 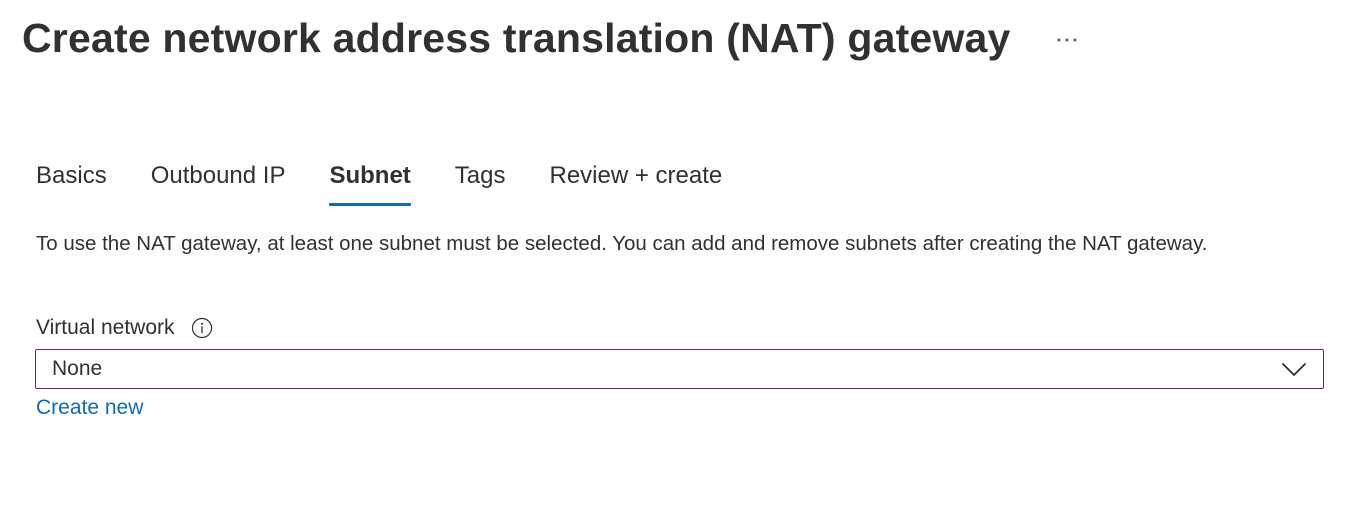 I want to click on tab-subnet: Subnet, so click(x=370, y=182).